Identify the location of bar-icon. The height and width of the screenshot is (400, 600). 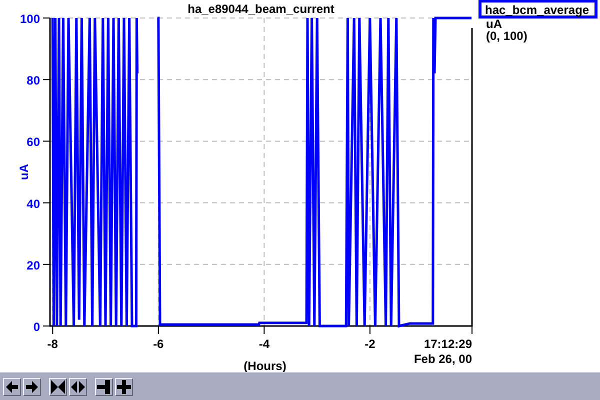
(104, 387).